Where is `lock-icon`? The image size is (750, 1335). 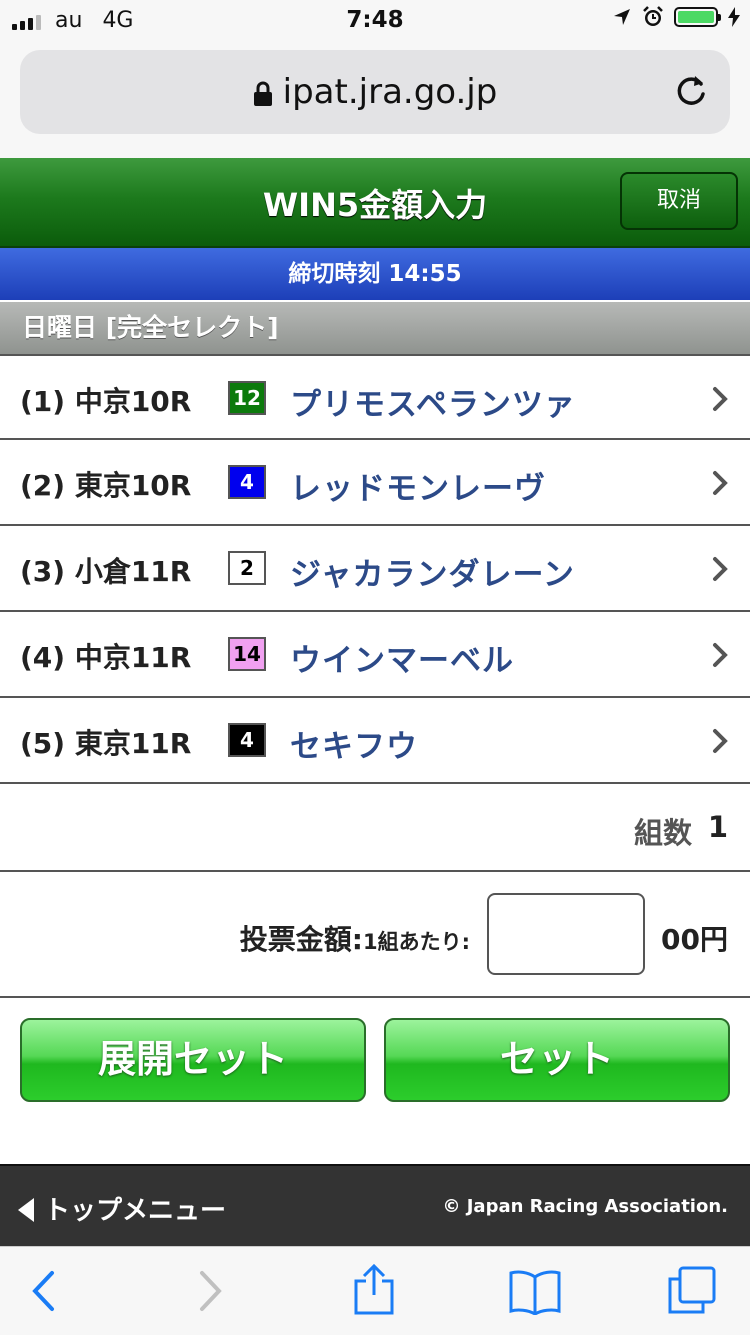
lock-icon is located at coordinates (262, 93).